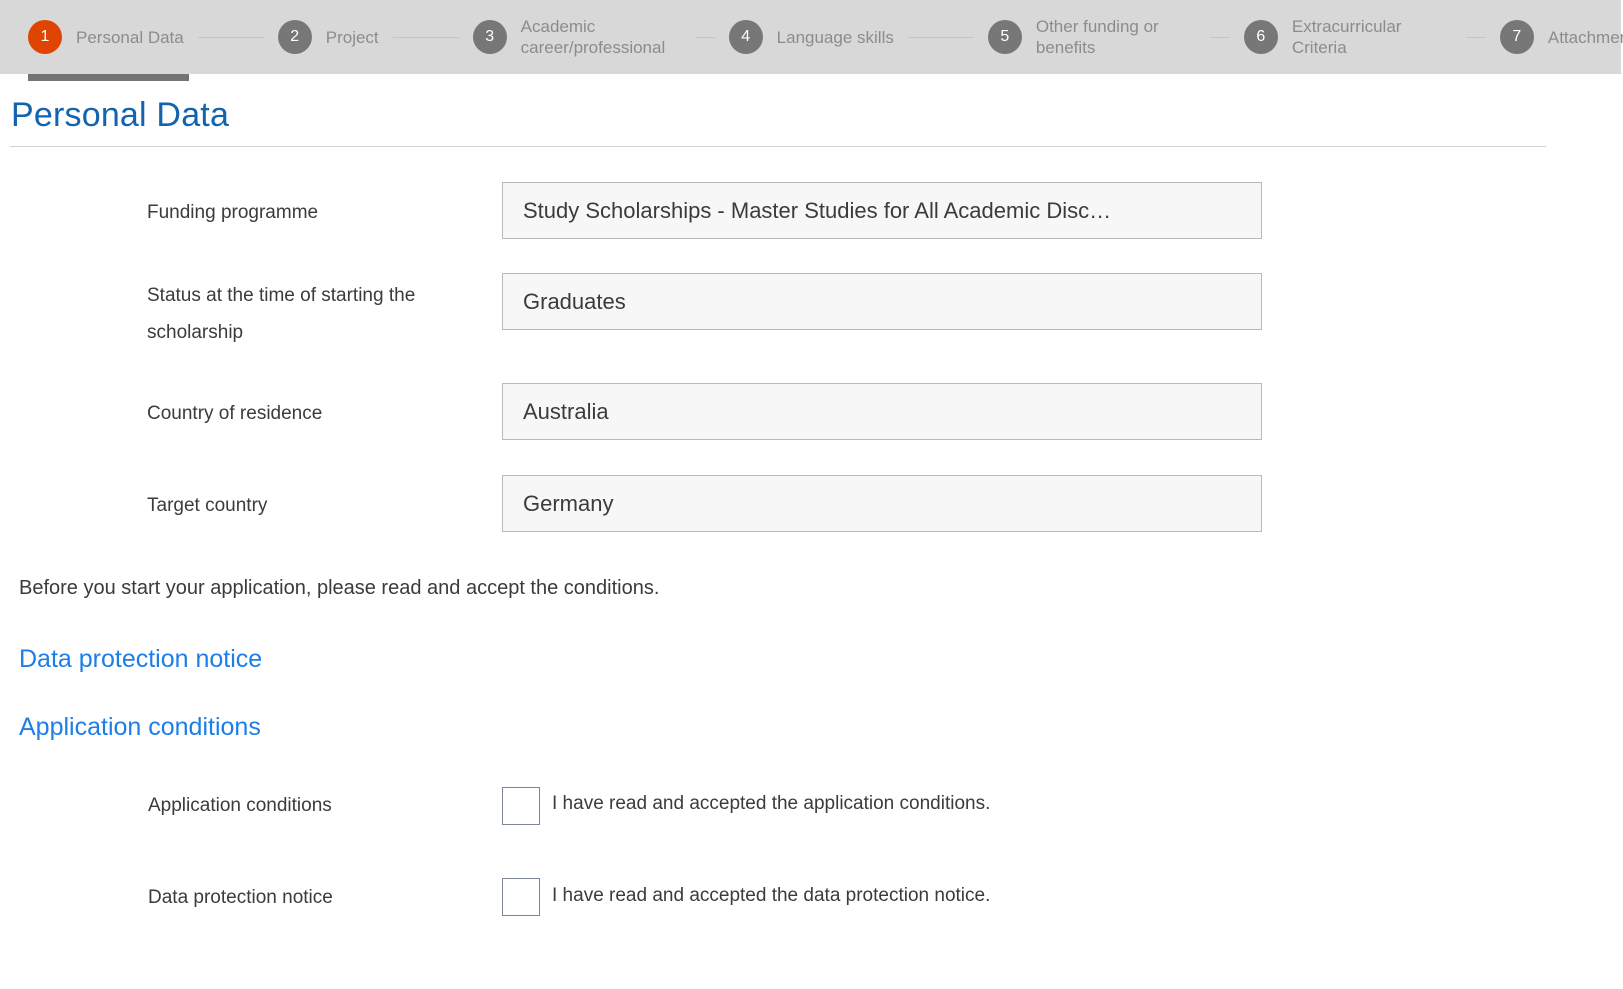 The height and width of the screenshot is (989, 1623). Describe the element at coordinates (1516, 37) in the screenshot. I see `step-number-badge-7: 7` at that location.